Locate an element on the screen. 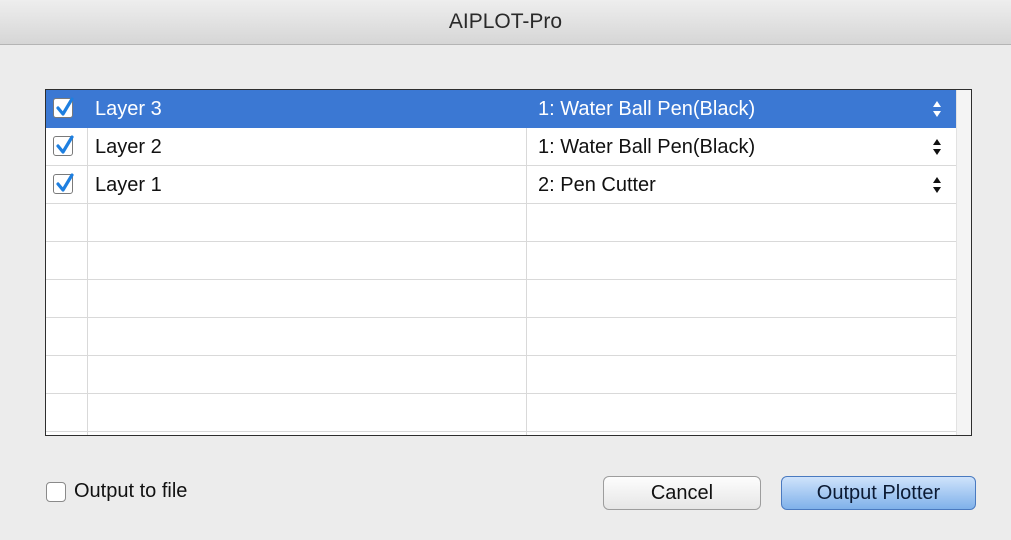 The height and width of the screenshot is (540, 1011). output-to-file-label: Output to file is located at coordinates (131, 491).